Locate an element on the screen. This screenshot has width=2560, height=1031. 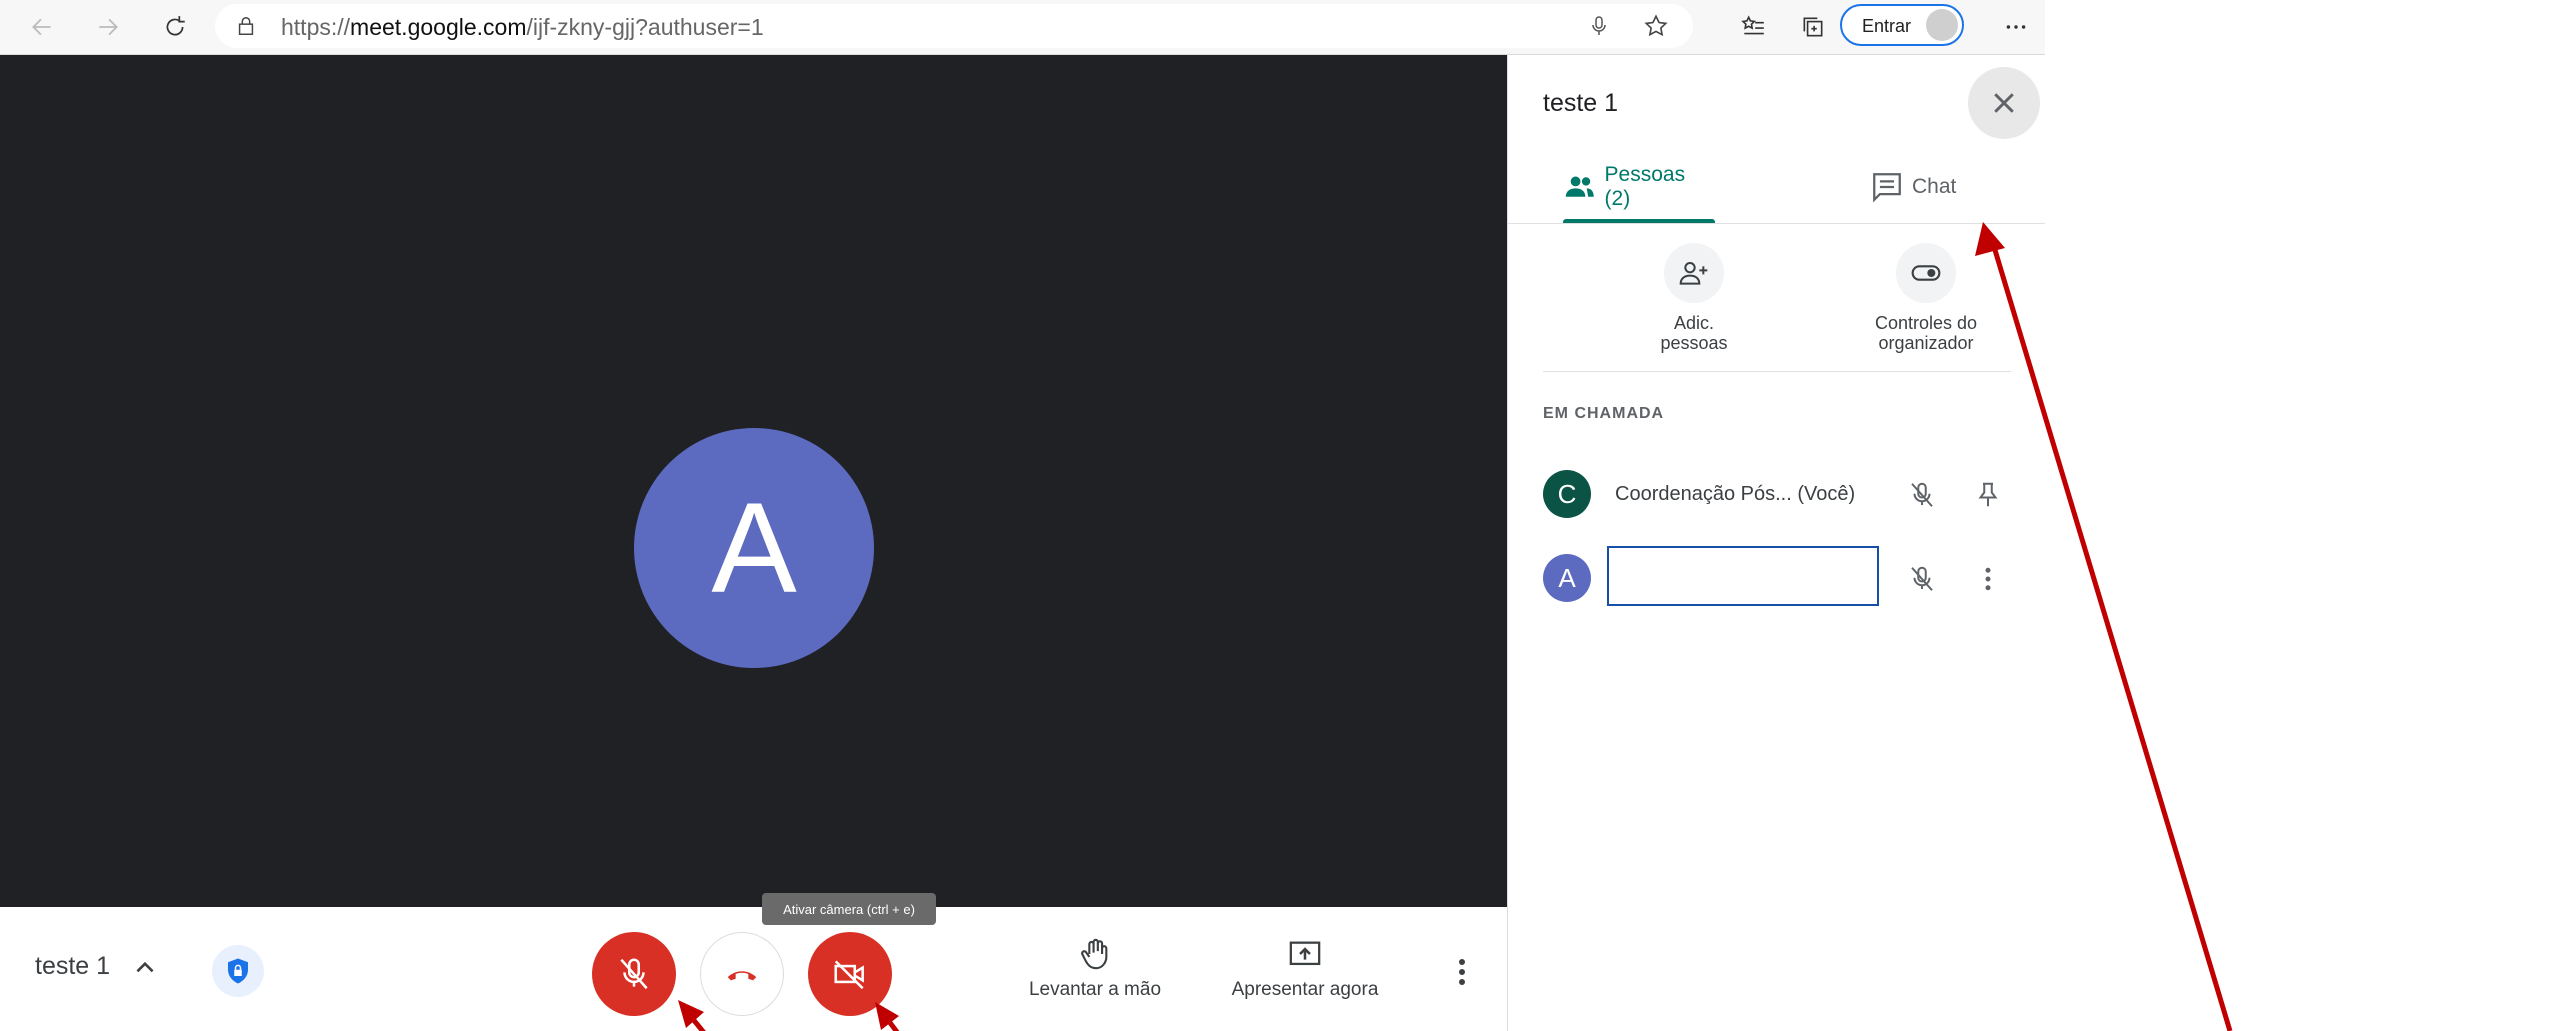
microphone-icon is located at coordinates (1599, 26).